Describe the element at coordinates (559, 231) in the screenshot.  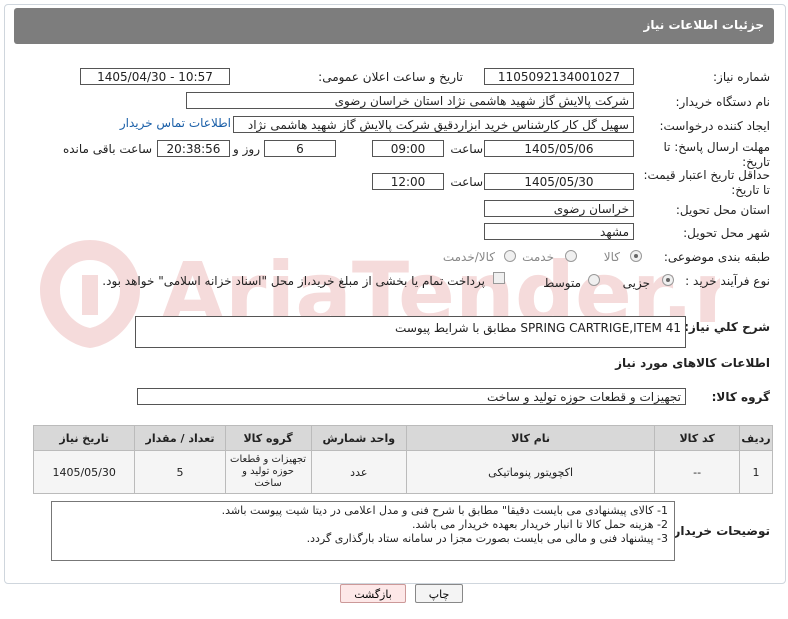
I see `city-field: مشهد` at that location.